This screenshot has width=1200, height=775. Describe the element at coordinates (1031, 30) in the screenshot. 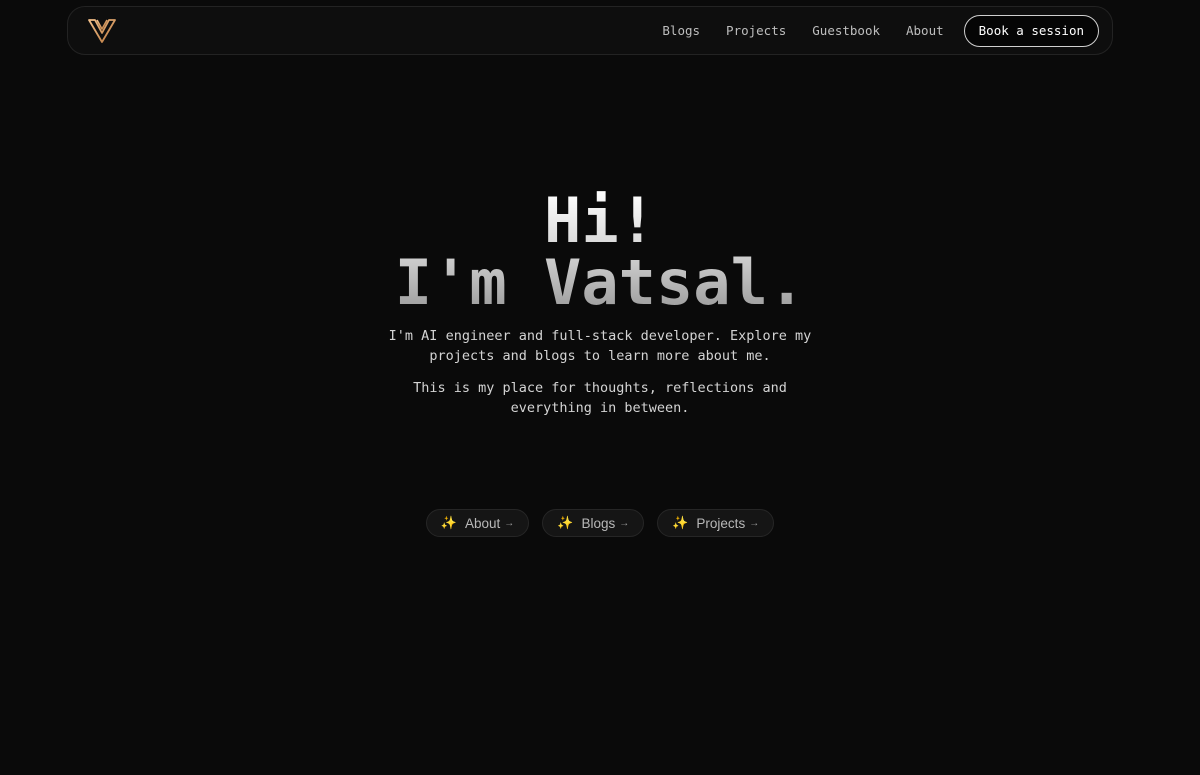

I see `book-session-button: Book a session` at that location.